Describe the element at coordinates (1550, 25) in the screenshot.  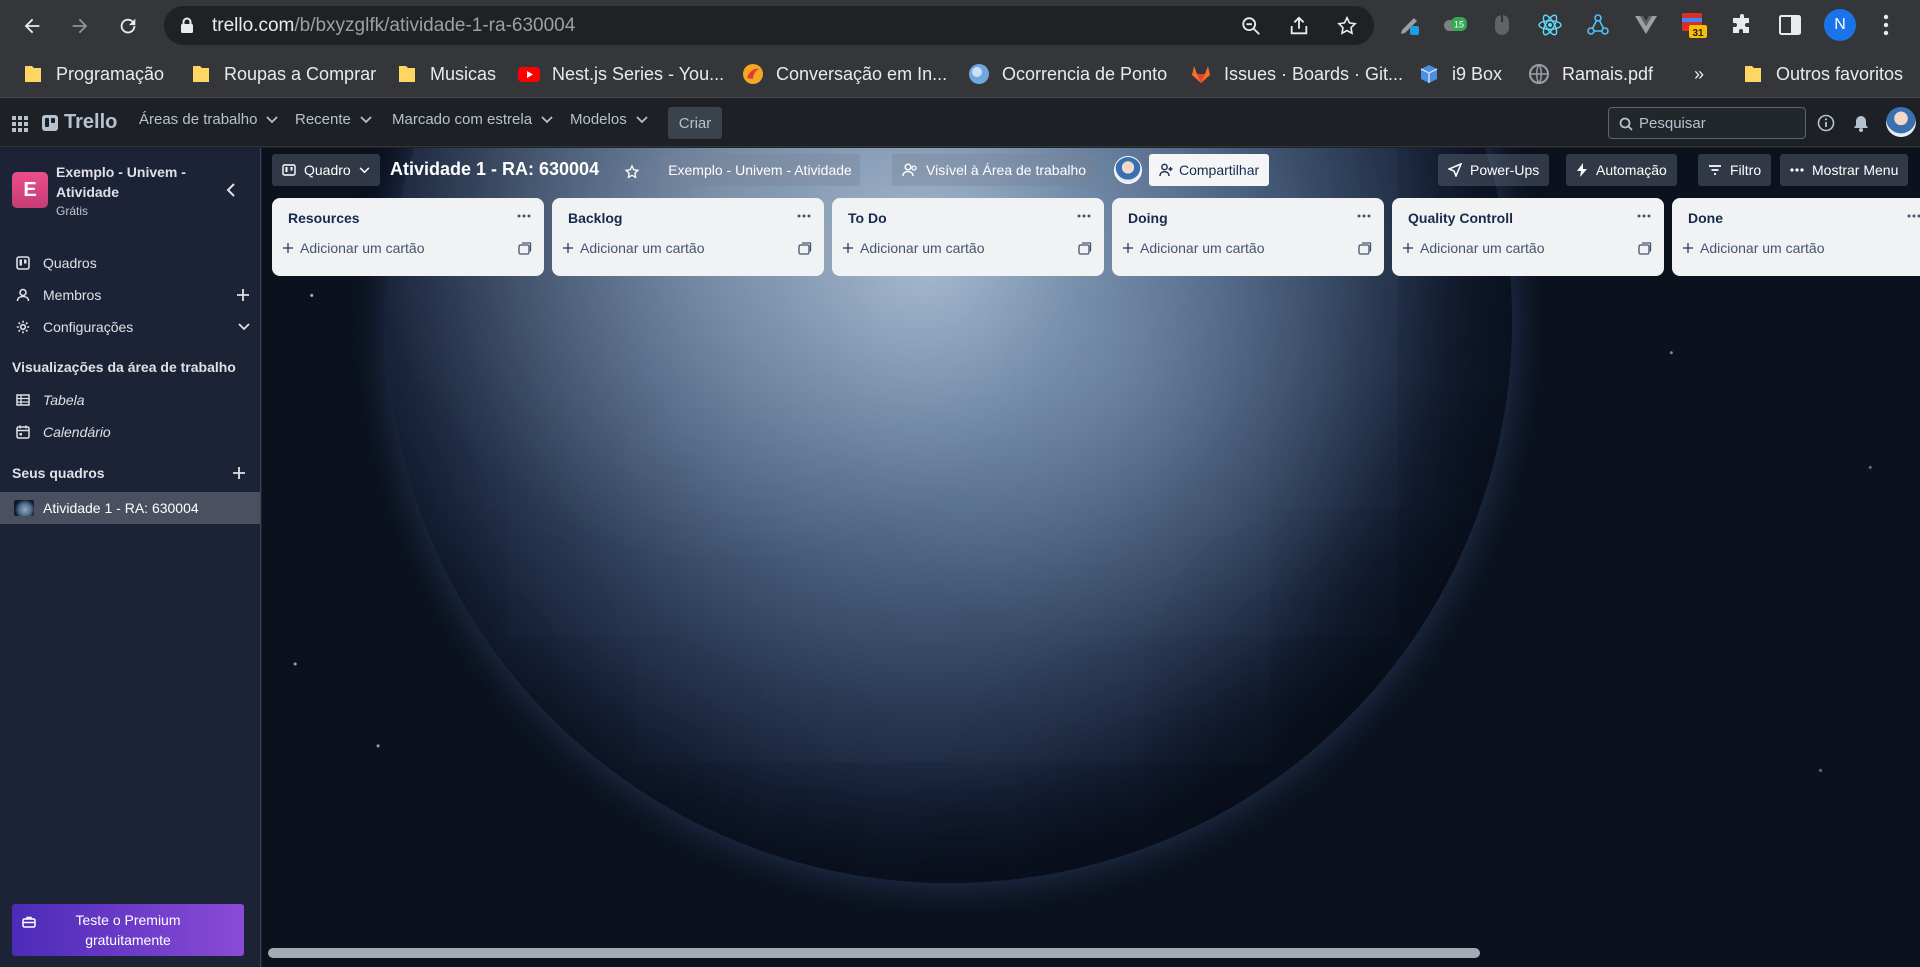
I see `react-devtools-icon` at that location.